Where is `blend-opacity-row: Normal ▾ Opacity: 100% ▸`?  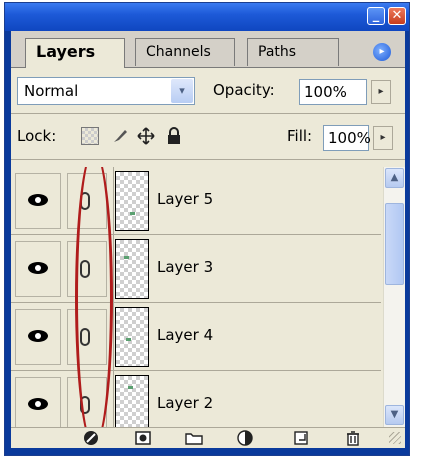 blend-opacity-row: Normal ▾ Opacity: 100% ▸ is located at coordinates (208, 93).